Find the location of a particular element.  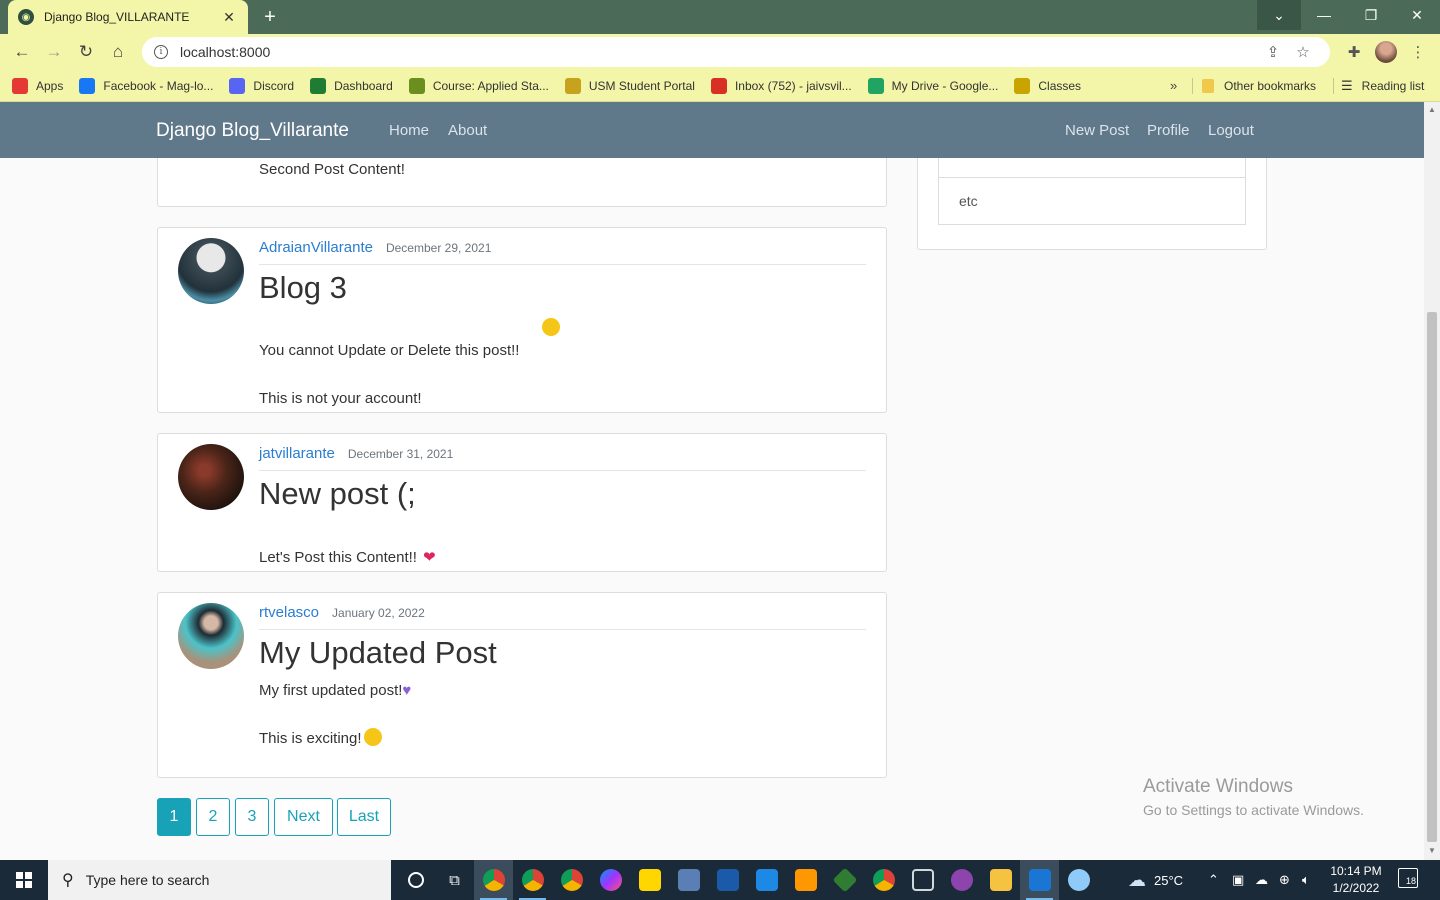

profile-avatar is located at coordinates (1386, 52).